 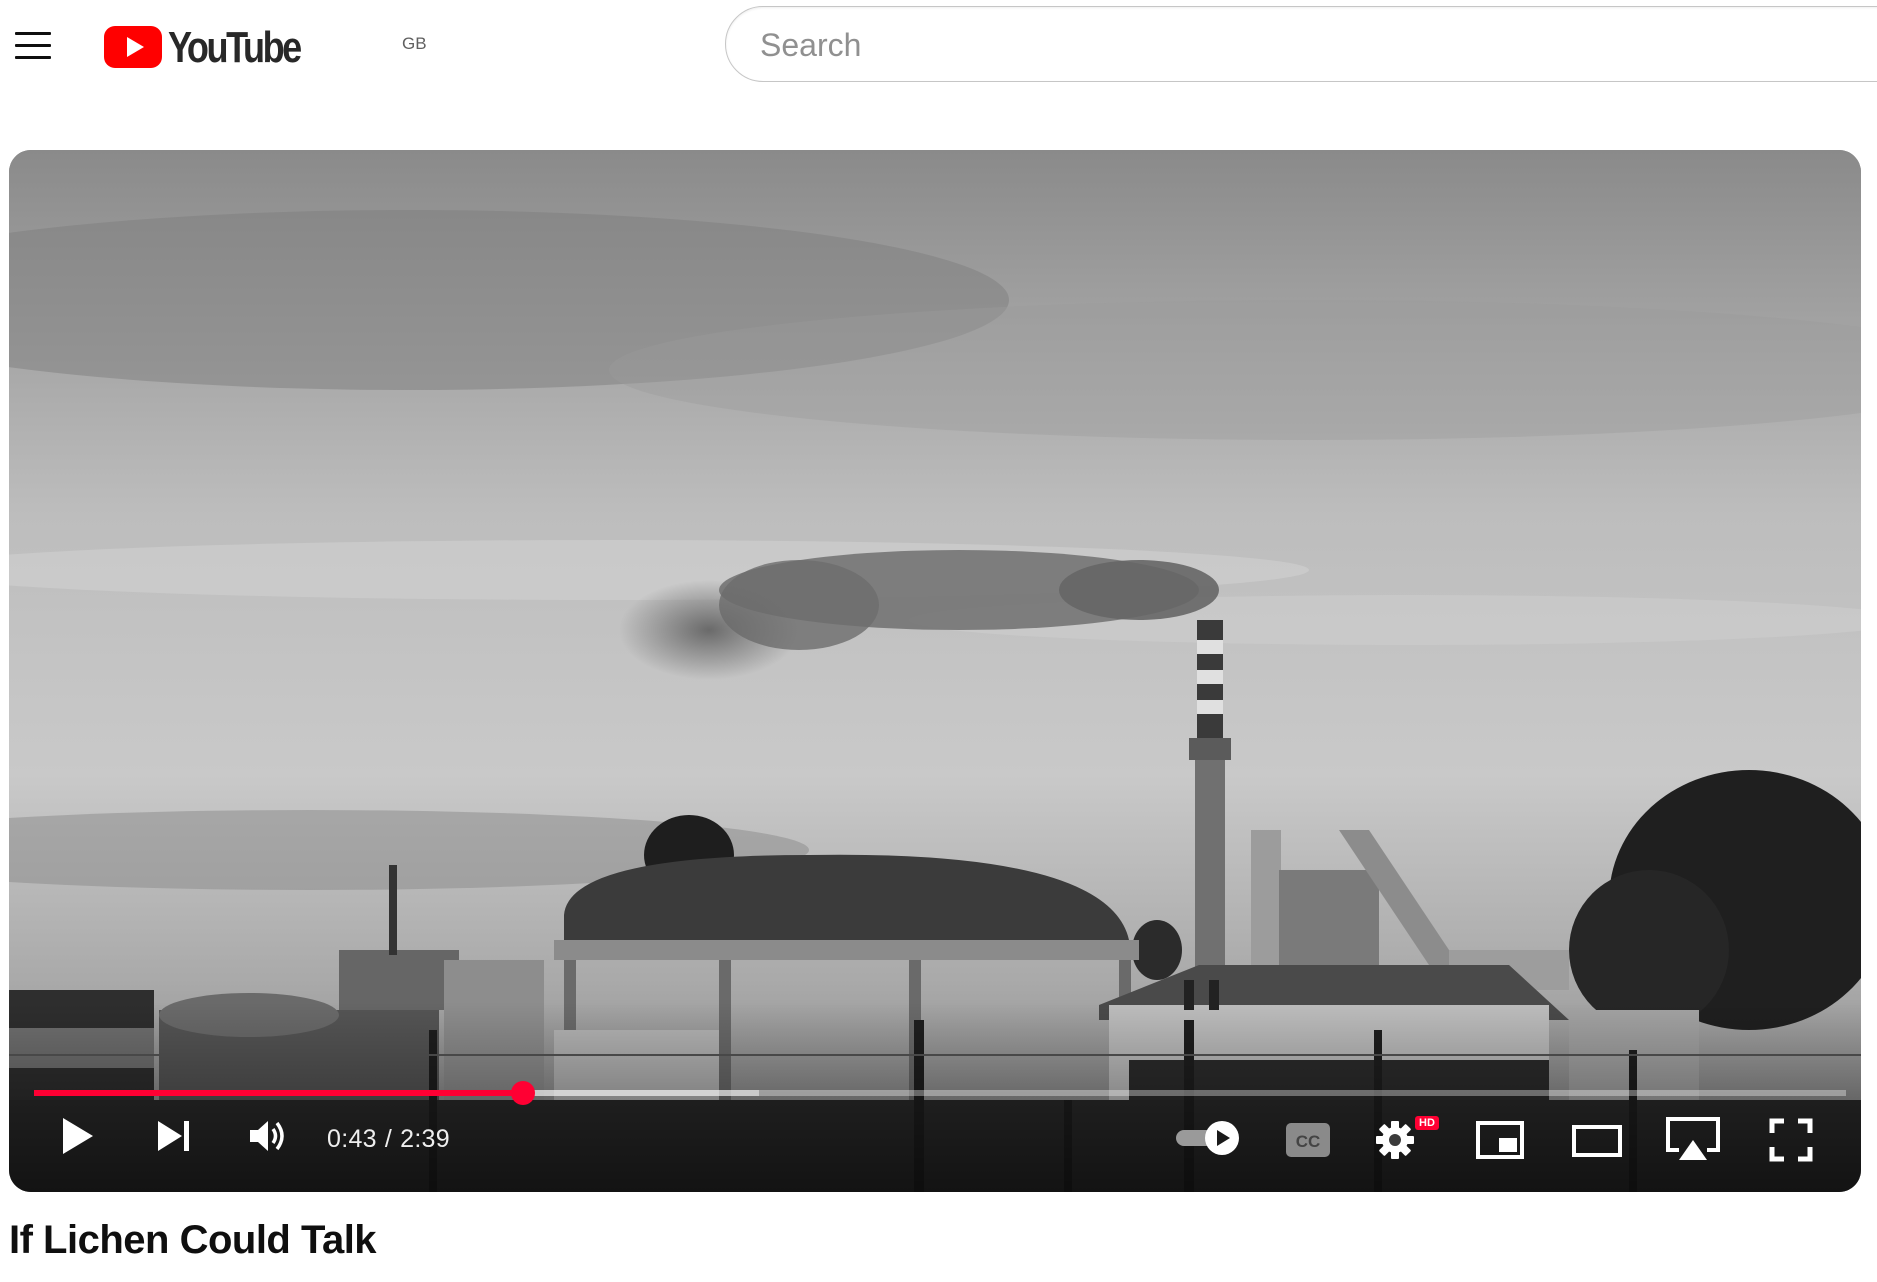 What do you see at coordinates (940, 1093) in the screenshot?
I see `progress-bar` at bounding box center [940, 1093].